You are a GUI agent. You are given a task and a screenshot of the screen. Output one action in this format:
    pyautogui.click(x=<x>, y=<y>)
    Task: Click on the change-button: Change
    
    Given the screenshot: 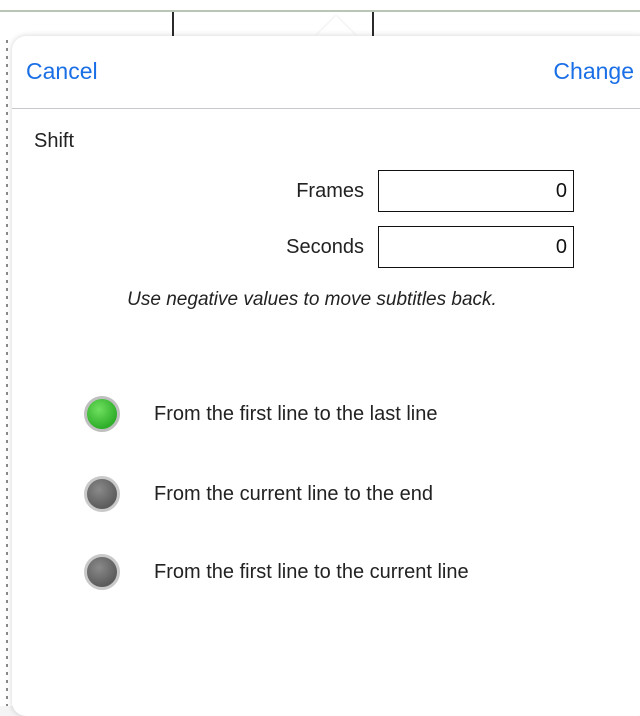 What is the action you would take?
    pyautogui.click(x=593, y=71)
    